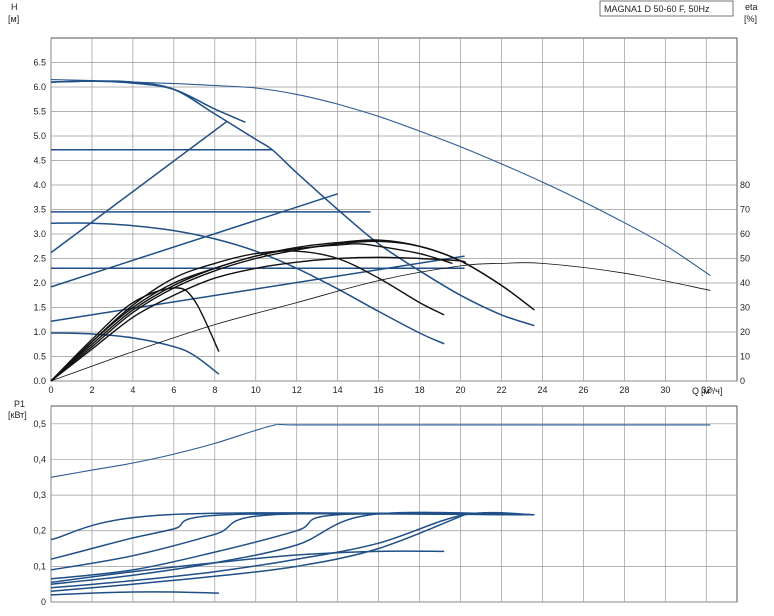 Image resolution: width=774 pixels, height=616 pixels. Describe the element at coordinates (50, 390) in the screenshot. I see `x-tick-label: 0` at that location.